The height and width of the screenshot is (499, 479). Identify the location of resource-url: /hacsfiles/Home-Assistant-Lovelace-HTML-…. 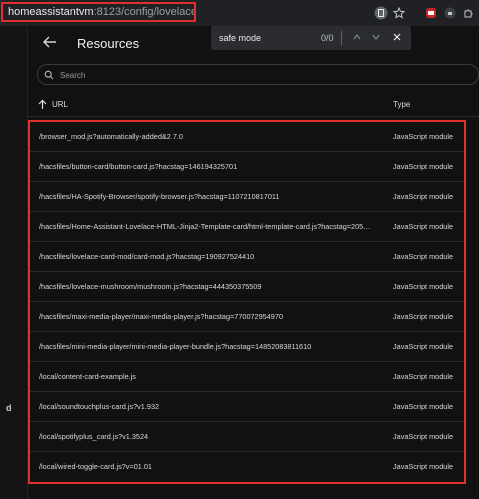
(205, 226).